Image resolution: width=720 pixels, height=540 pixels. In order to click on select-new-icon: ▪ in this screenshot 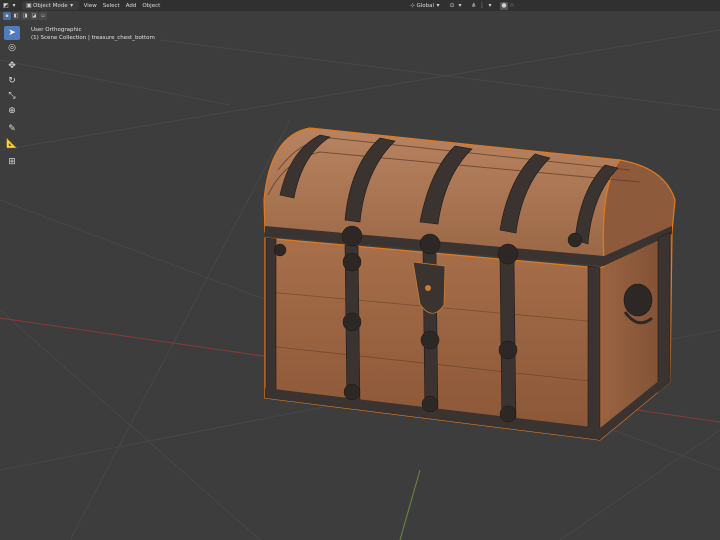, I will do `click(7, 16)`.